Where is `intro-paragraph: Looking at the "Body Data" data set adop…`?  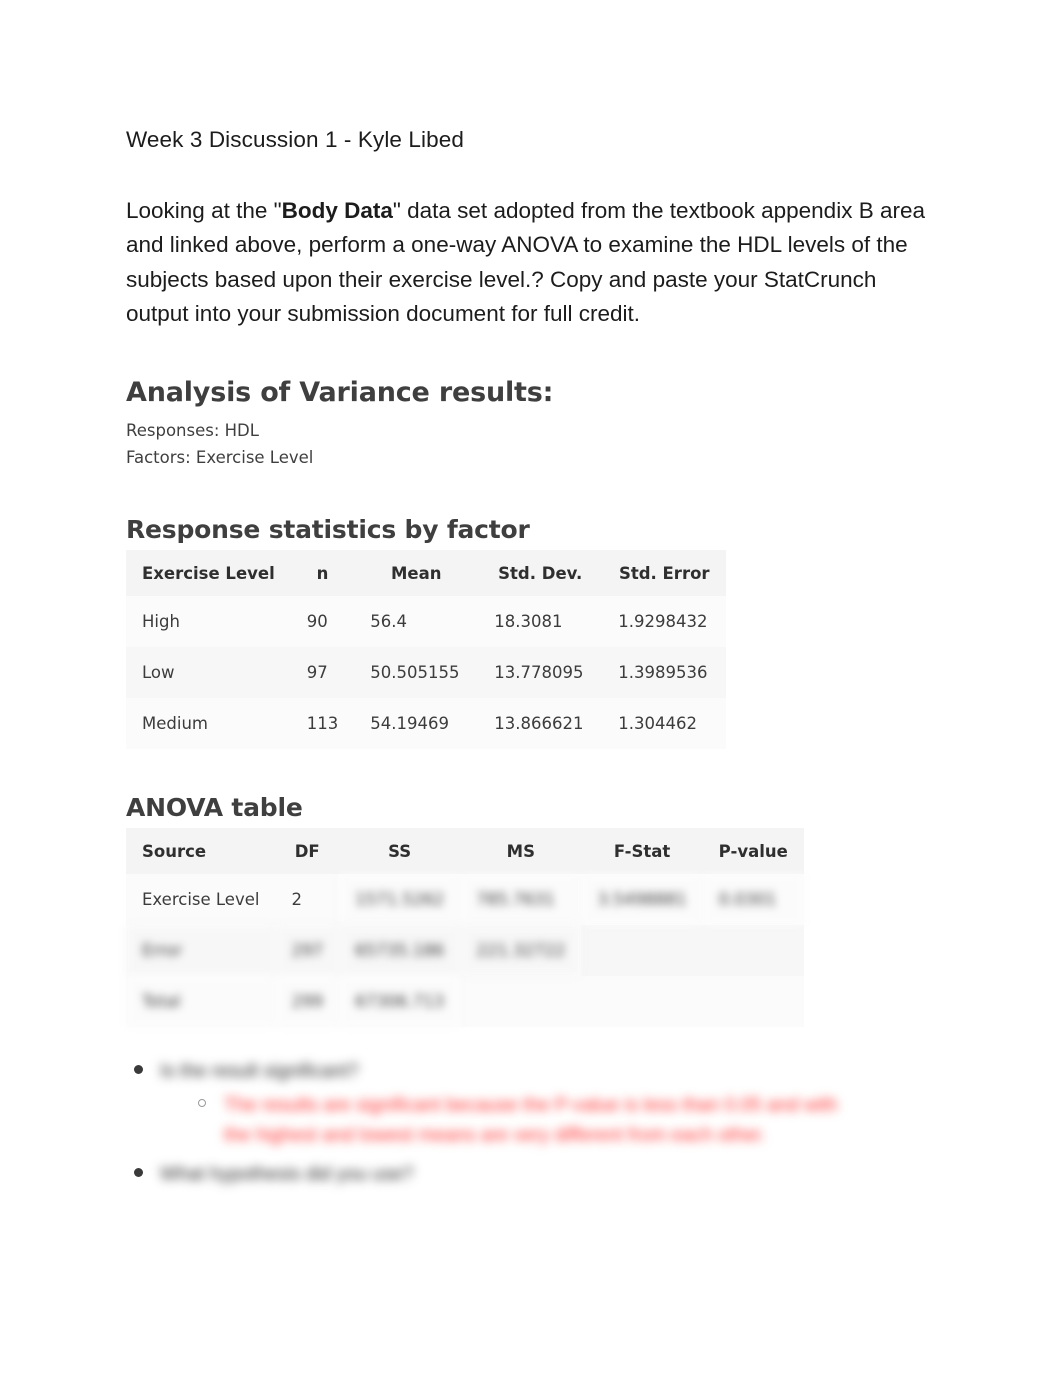
intro-paragraph: Looking at the "Body Data" data set adop… is located at coordinates (531, 262).